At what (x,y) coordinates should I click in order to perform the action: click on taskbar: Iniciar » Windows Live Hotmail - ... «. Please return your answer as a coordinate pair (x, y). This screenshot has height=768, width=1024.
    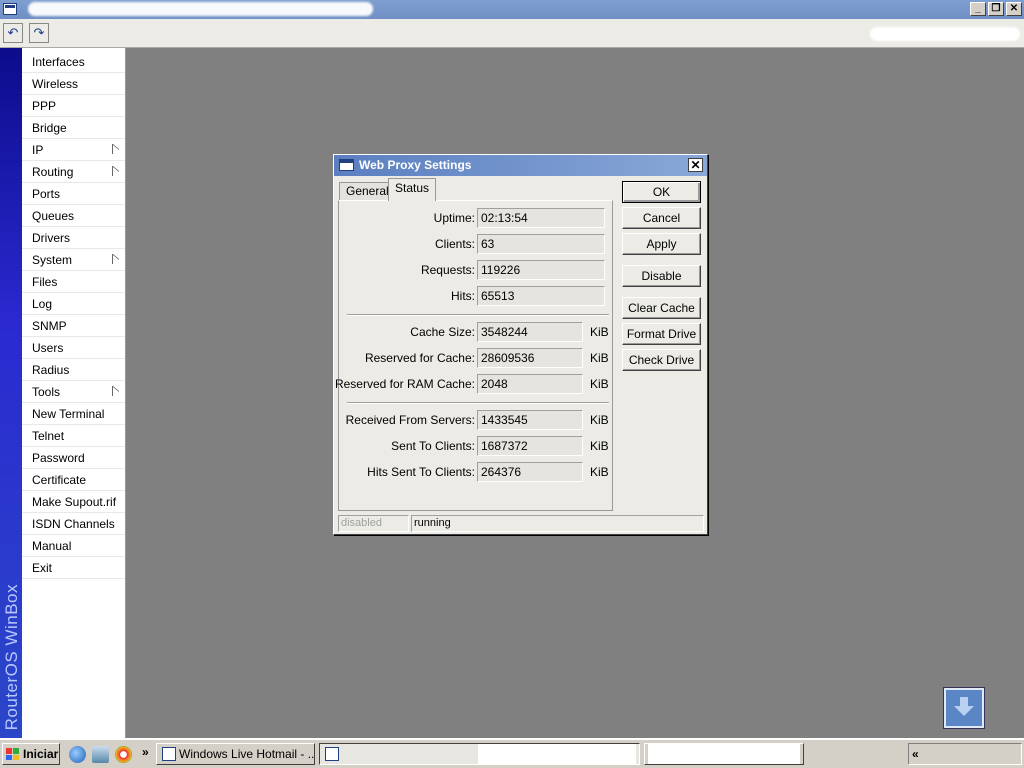
    Looking at the image, I should click on (512, 753).